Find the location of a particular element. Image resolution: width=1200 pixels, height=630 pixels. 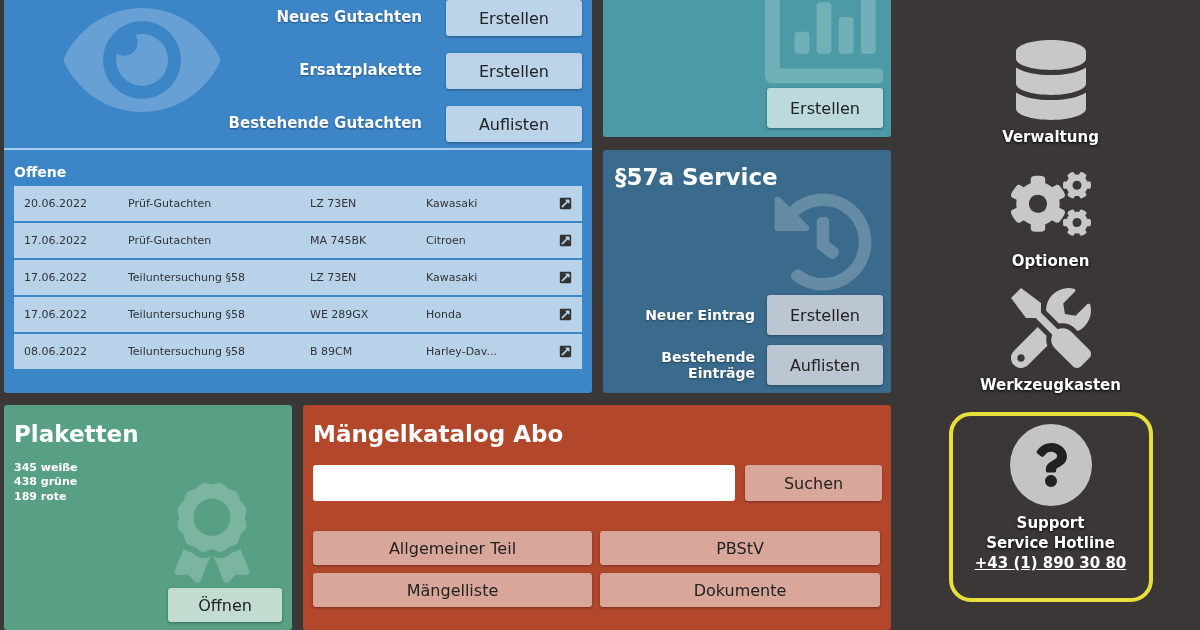

date-cell-text: 08.06.2022 is located at coordinates (56, 351).